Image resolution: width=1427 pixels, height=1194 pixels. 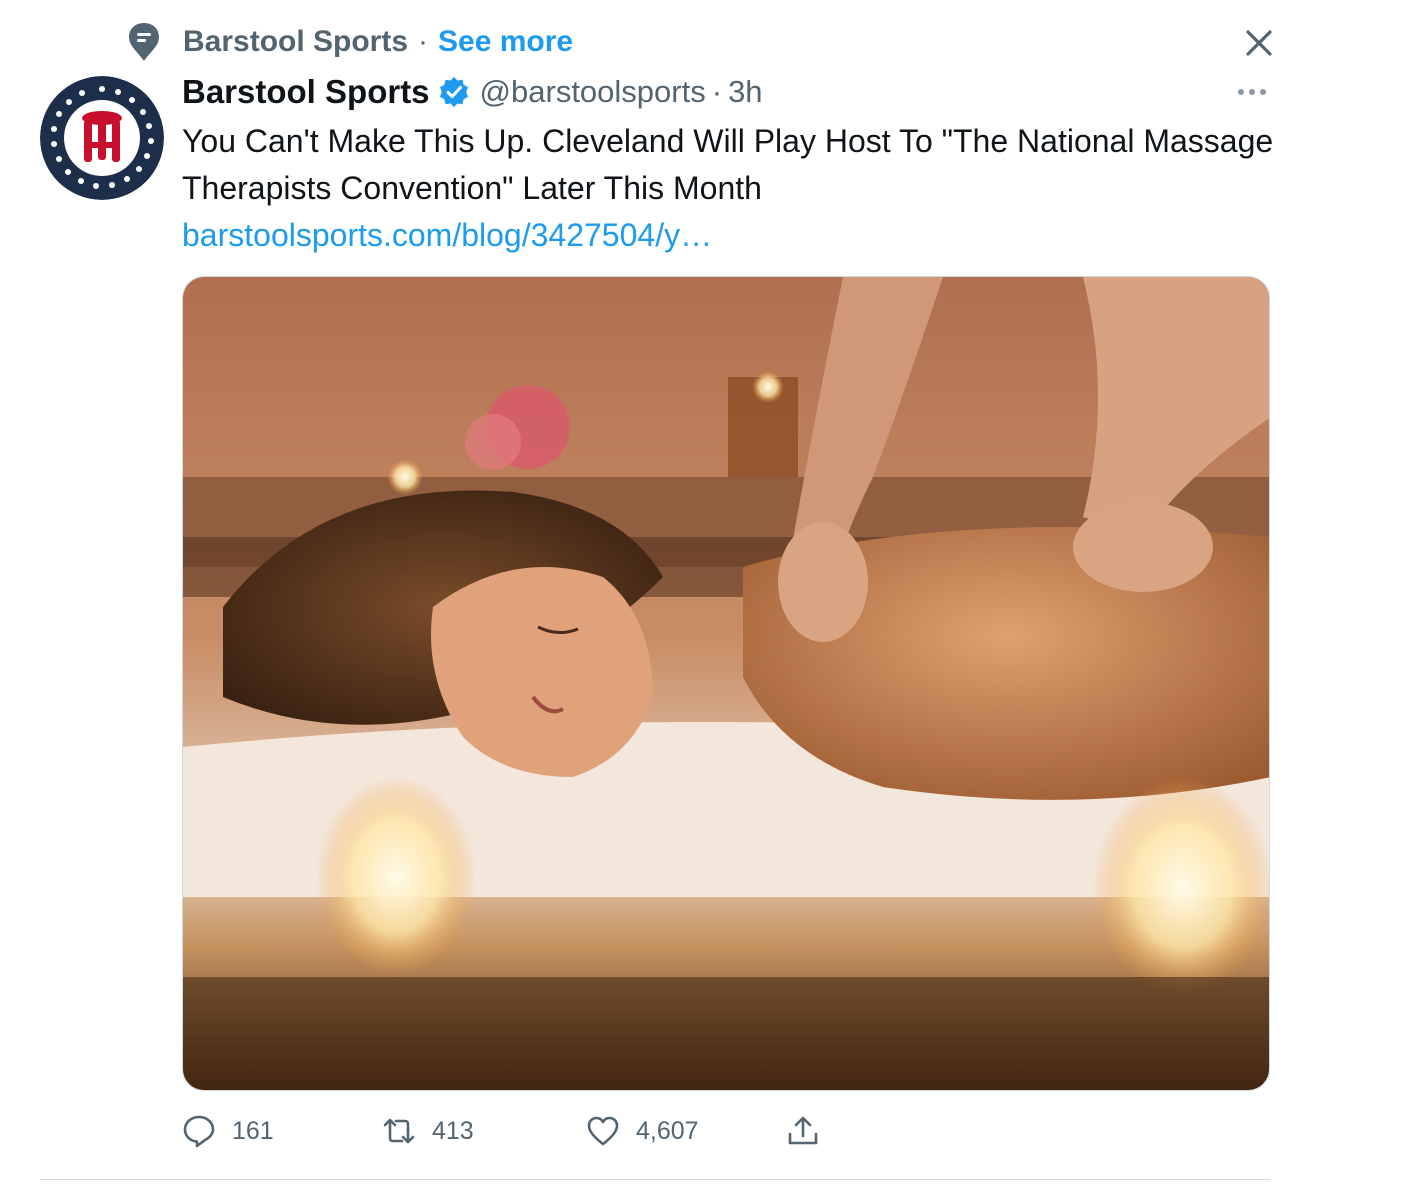 I want to click on tweet-actions: 161 413 4,607, so click(x=512, y=1131).